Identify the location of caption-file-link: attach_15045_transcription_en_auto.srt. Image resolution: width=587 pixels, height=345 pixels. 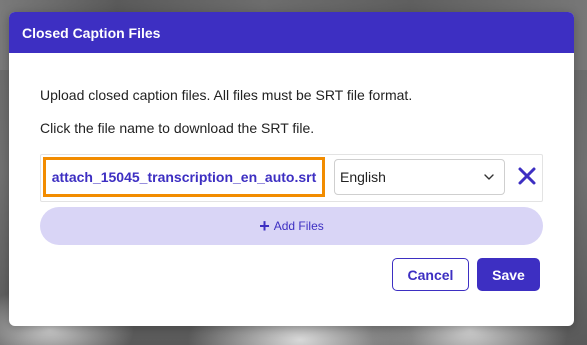
(184, 177).